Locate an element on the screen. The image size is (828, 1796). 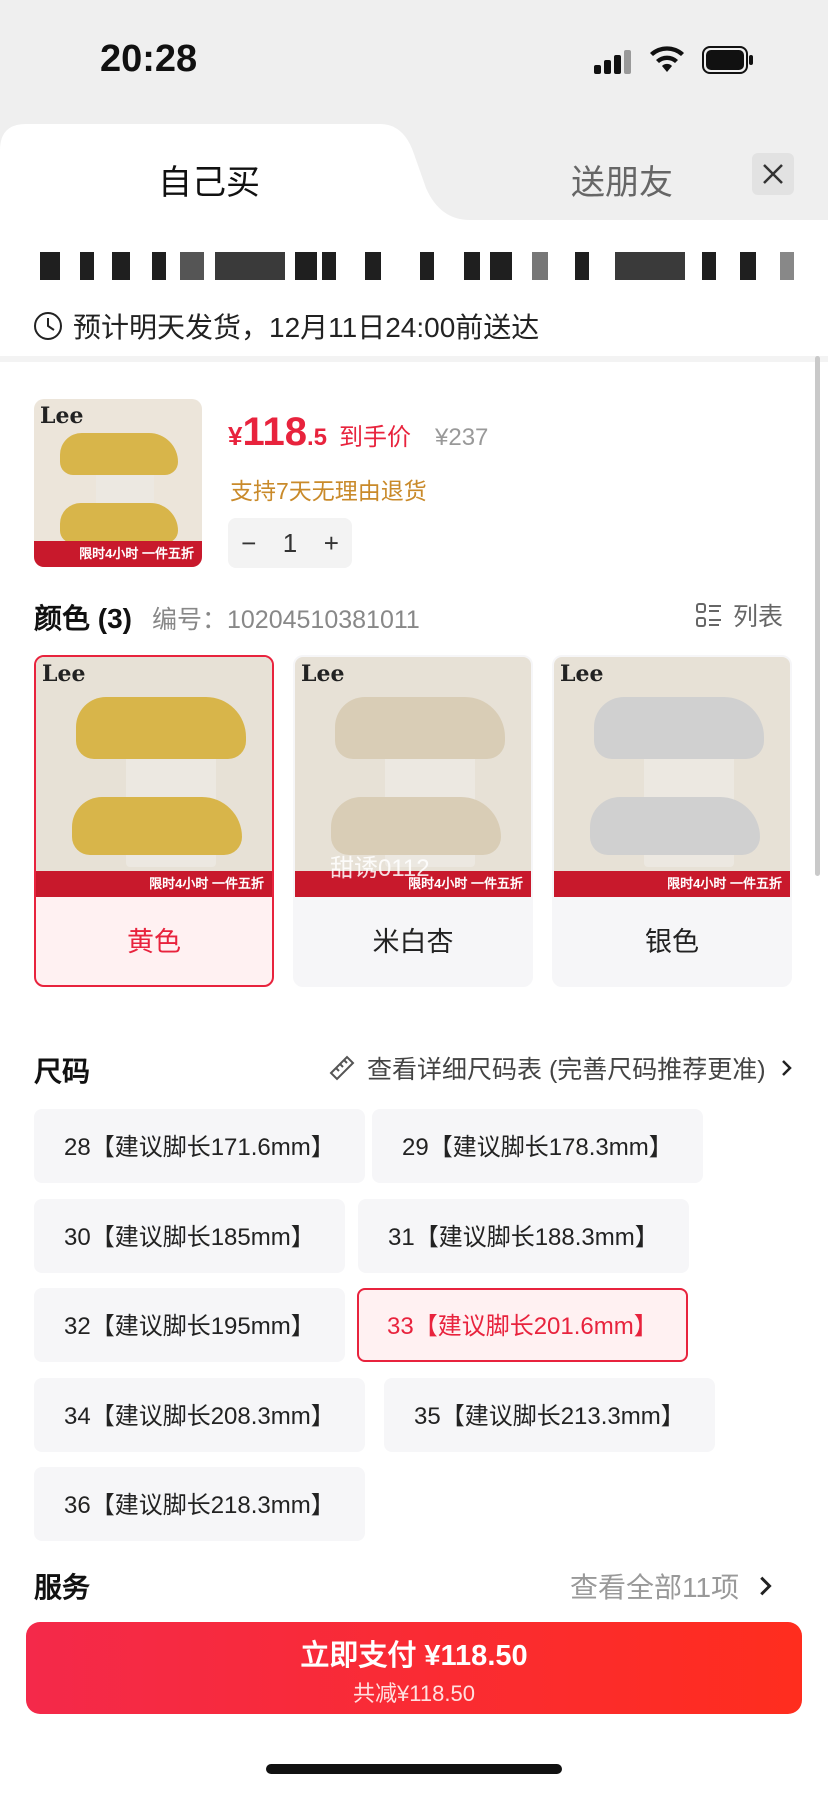
service-section-title: 服务 is located at coordinates (62, 1587).